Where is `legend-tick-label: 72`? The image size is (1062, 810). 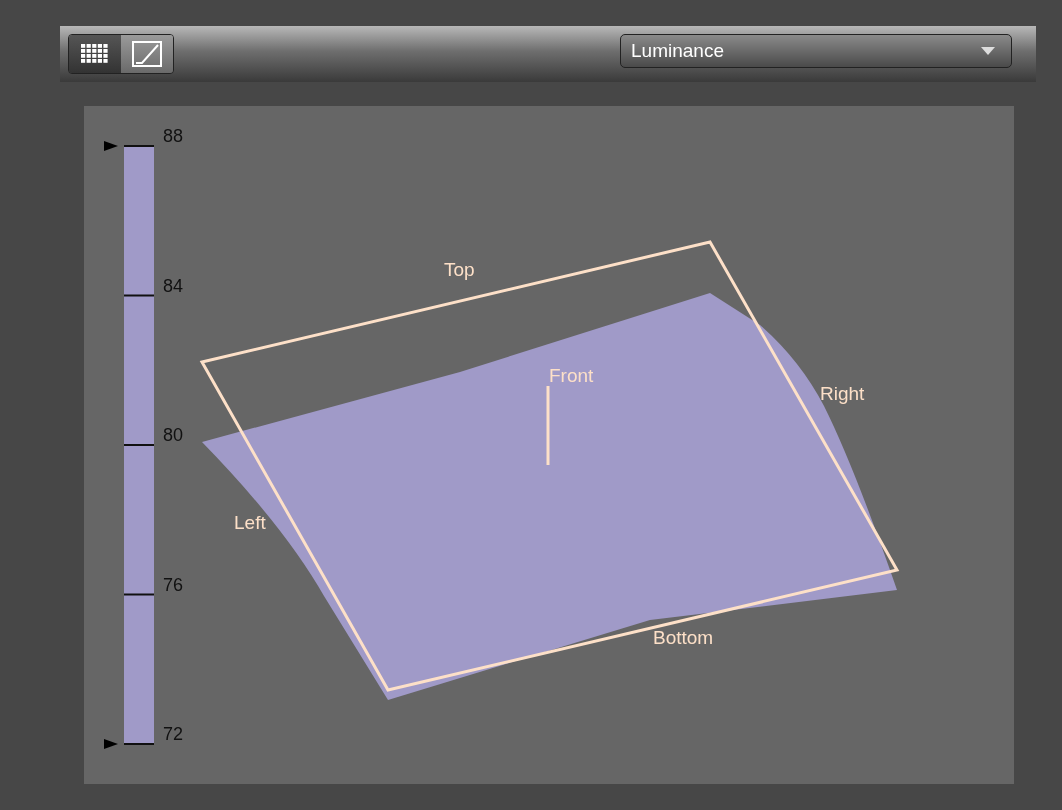
legend-tick-label: 72 is located at coordinates (173, 734).